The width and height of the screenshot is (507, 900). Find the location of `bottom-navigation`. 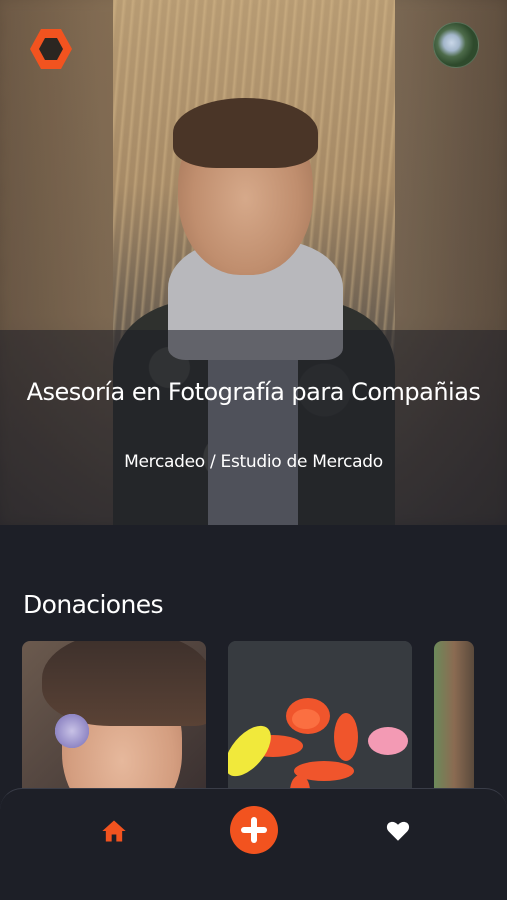

bottom-navigation is located at coordinates (253, 844).